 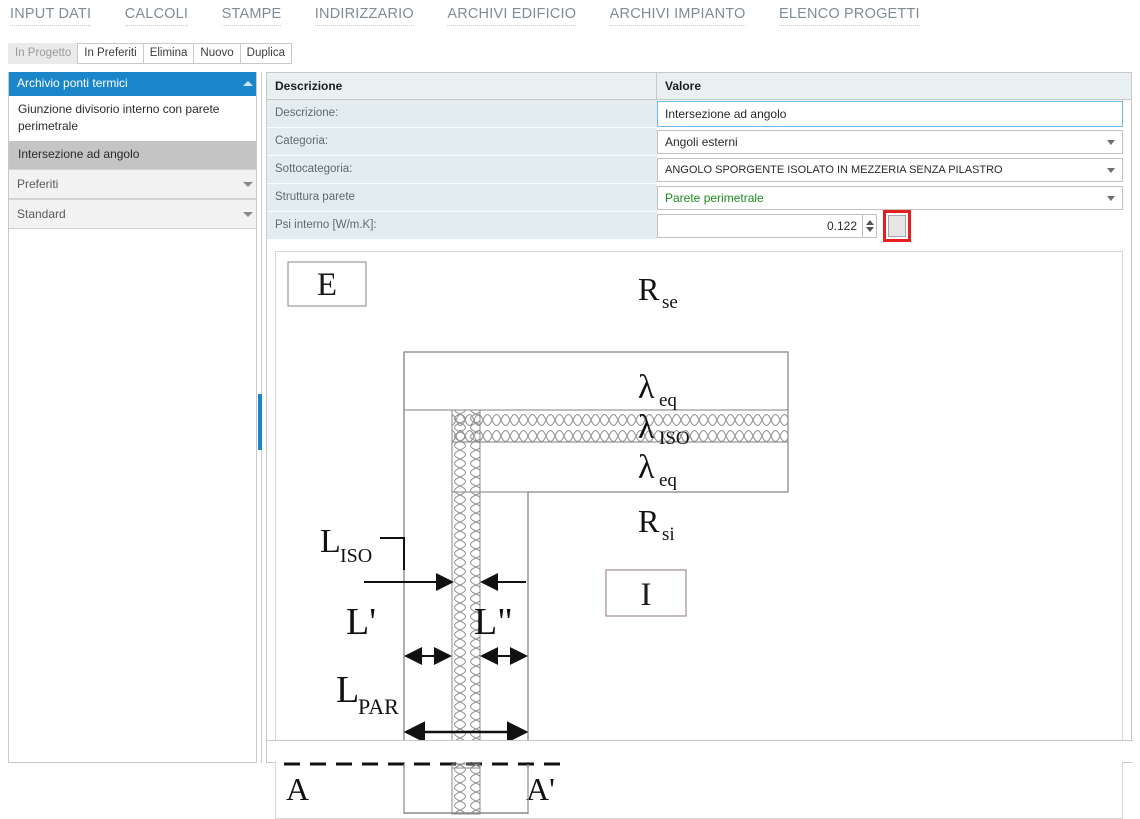 I want to click on vertical-insulation-layer, so click(x=466, y=589).